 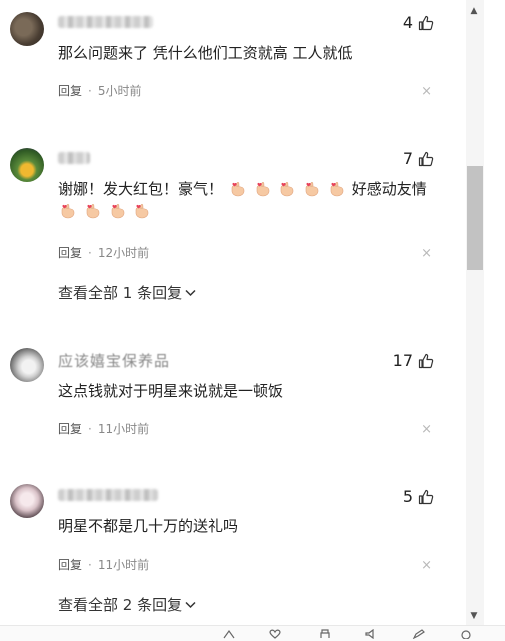 What do you see at coordinates (475, 312) in the screenshot?
I see `scrollbar-track` at bounding box center [475, 312].